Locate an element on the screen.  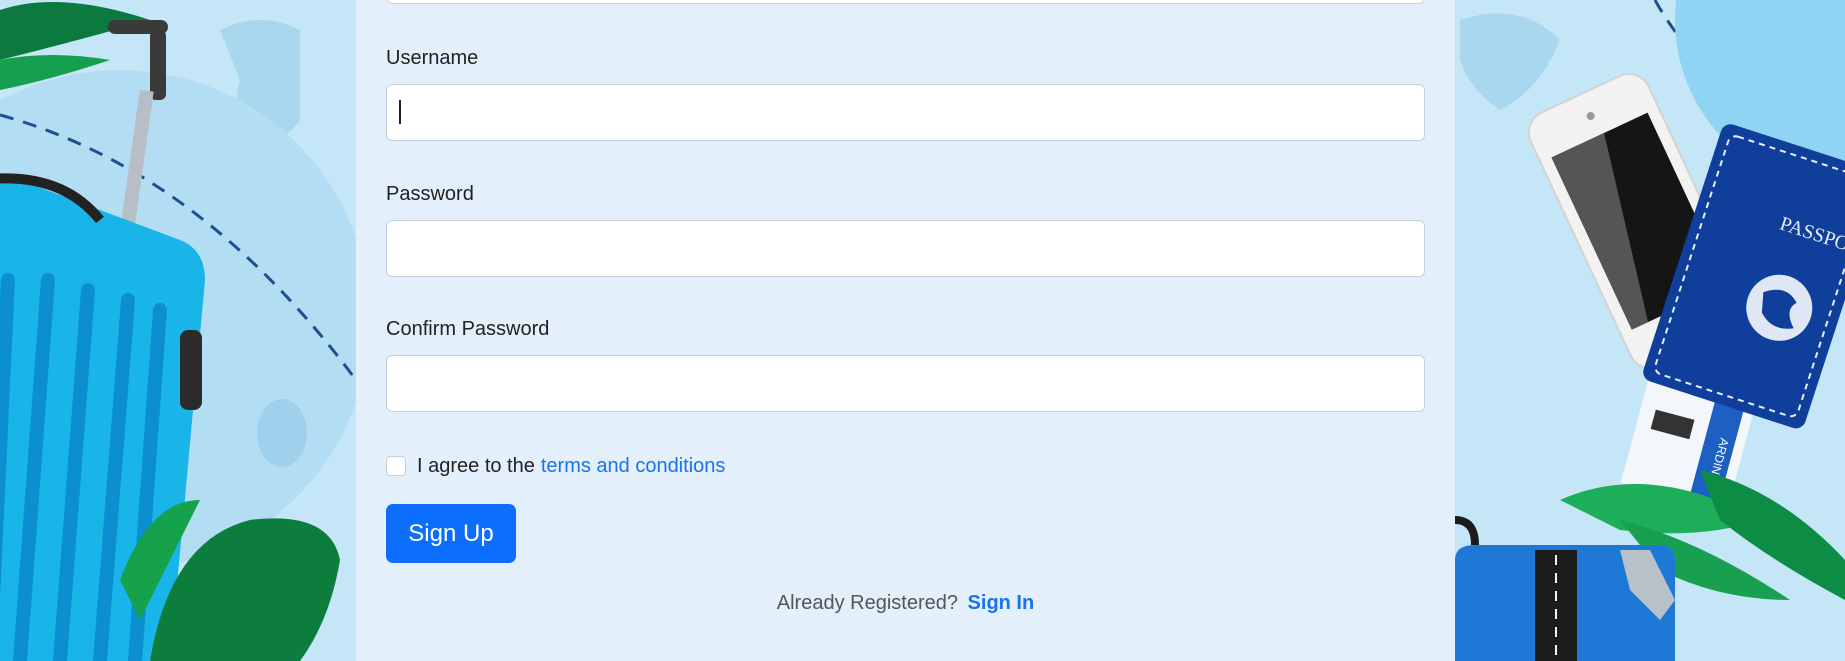
sign-up-button: Sign Up is located at coordinates (451, 533).